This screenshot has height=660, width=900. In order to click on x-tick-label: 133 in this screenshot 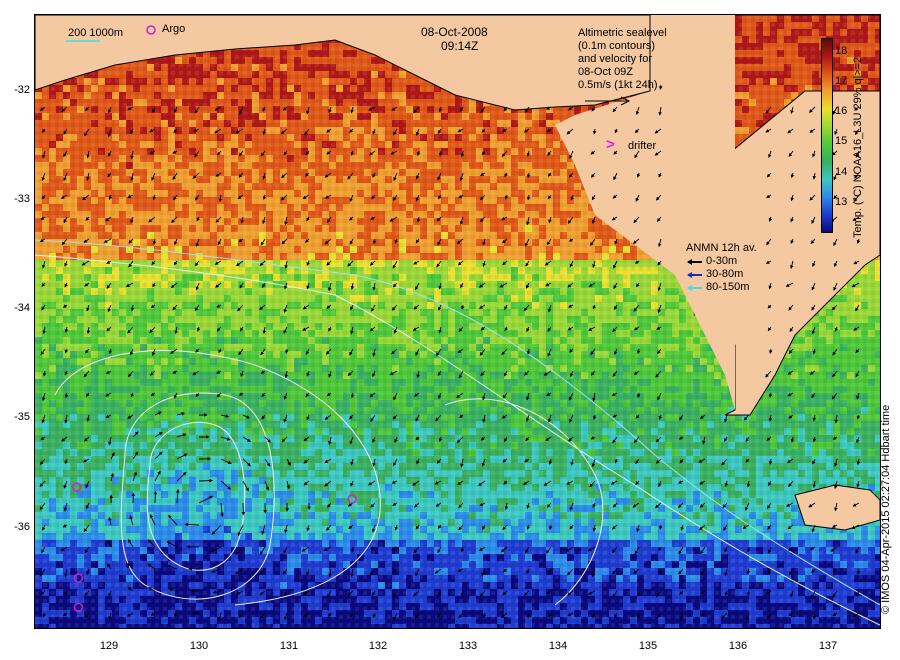, I will do `click(468, 646)`.